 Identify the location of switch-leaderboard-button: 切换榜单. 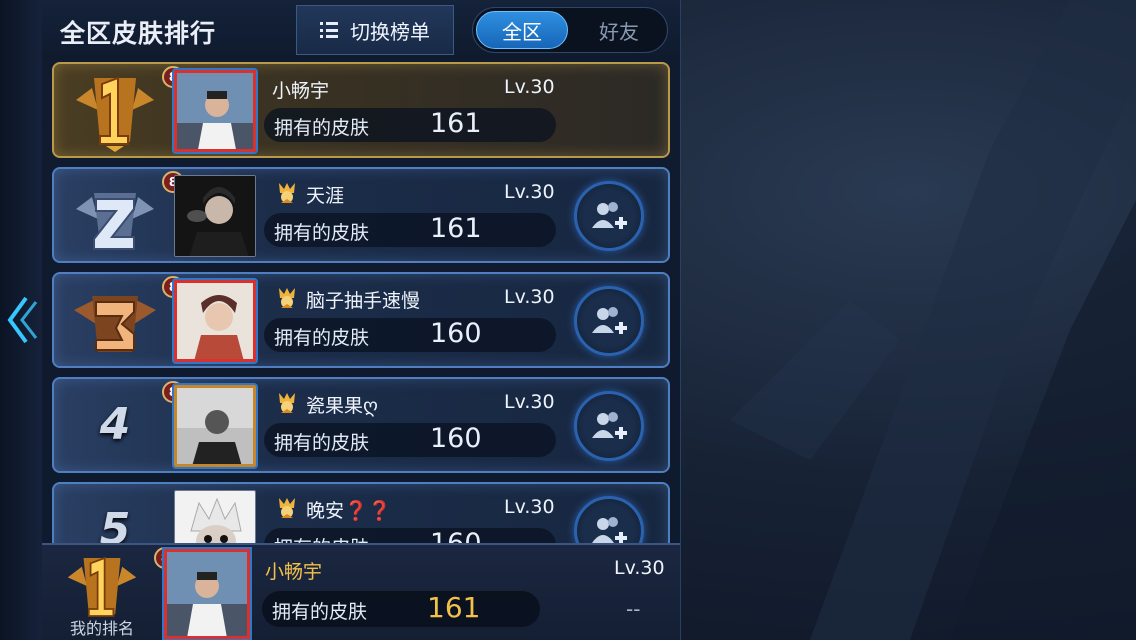
(375, 30).